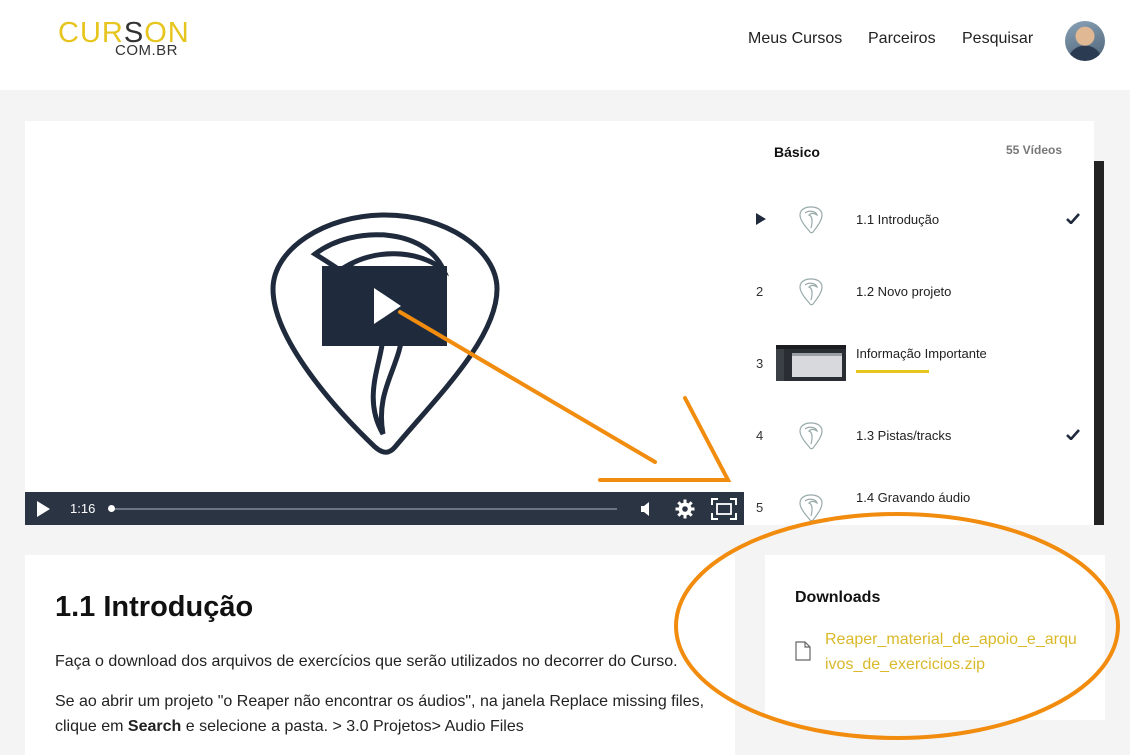 The image size is (1130, 755). I want to click on fullscreen-icon, so click(724, 509).